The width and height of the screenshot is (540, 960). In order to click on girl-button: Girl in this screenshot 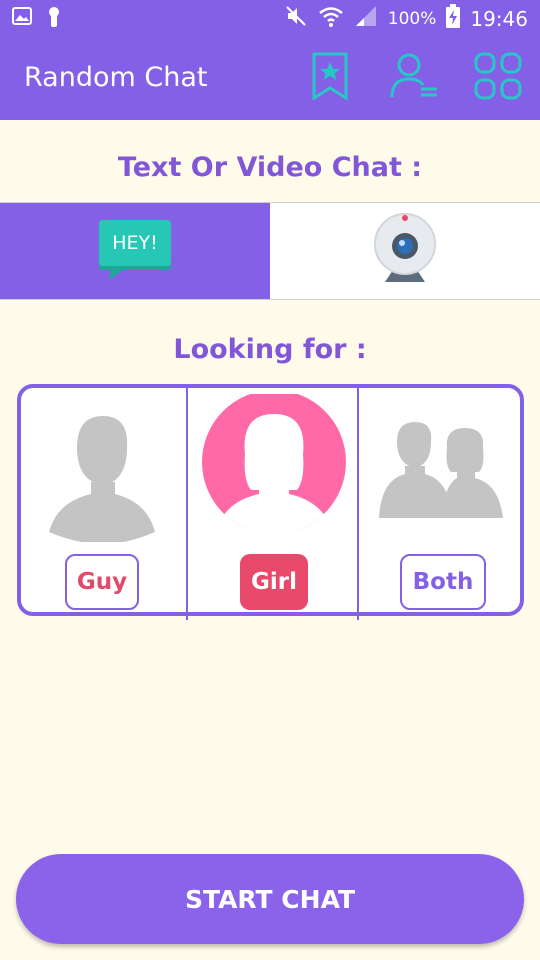, I will do `click(274, 582)`.